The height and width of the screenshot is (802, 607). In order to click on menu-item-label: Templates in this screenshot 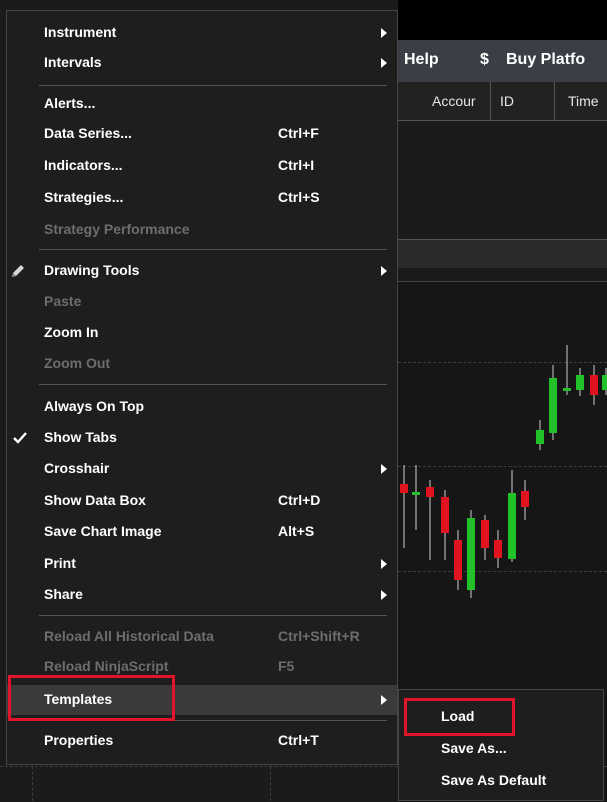, I will do `click(78, 699)`.